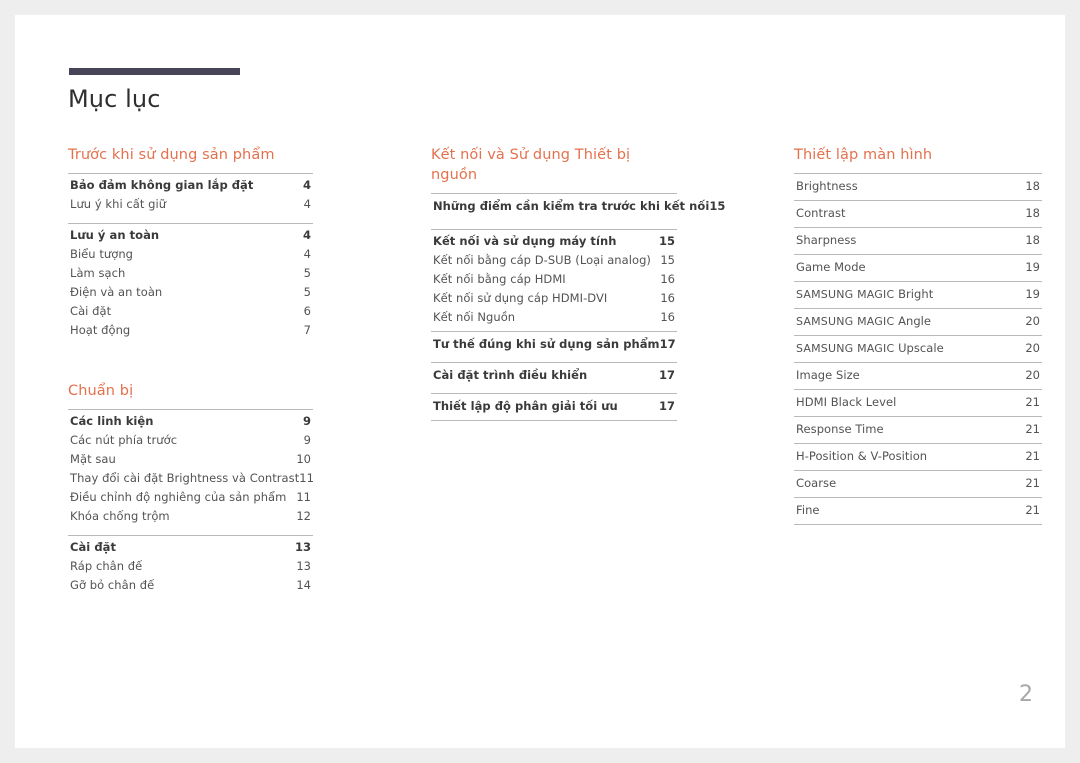 This screenshot has width=1080, height=763. What do you see at coordinates (190, 235) in the screenshot?
I see `toc-entry: Lưu ý an toàn 4` at bounding box center [190, 235].